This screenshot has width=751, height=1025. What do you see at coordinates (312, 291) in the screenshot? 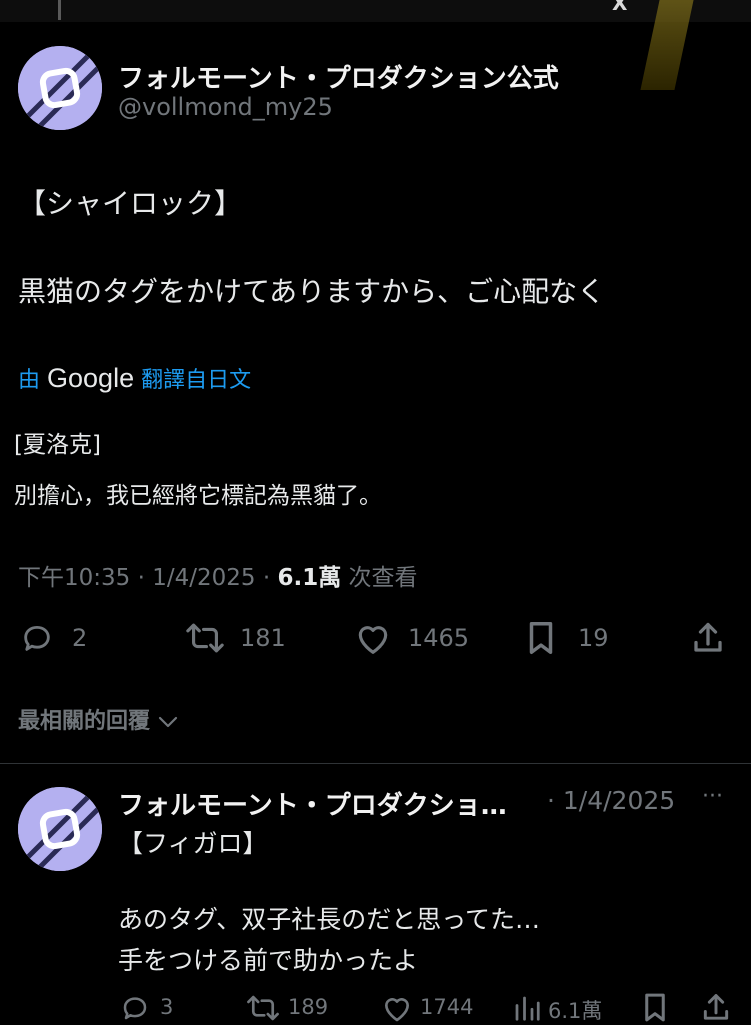
I see `post-text-line: 黒猫のタグをかけてありますから、ご心配なく` at bounding box center [312, 291].